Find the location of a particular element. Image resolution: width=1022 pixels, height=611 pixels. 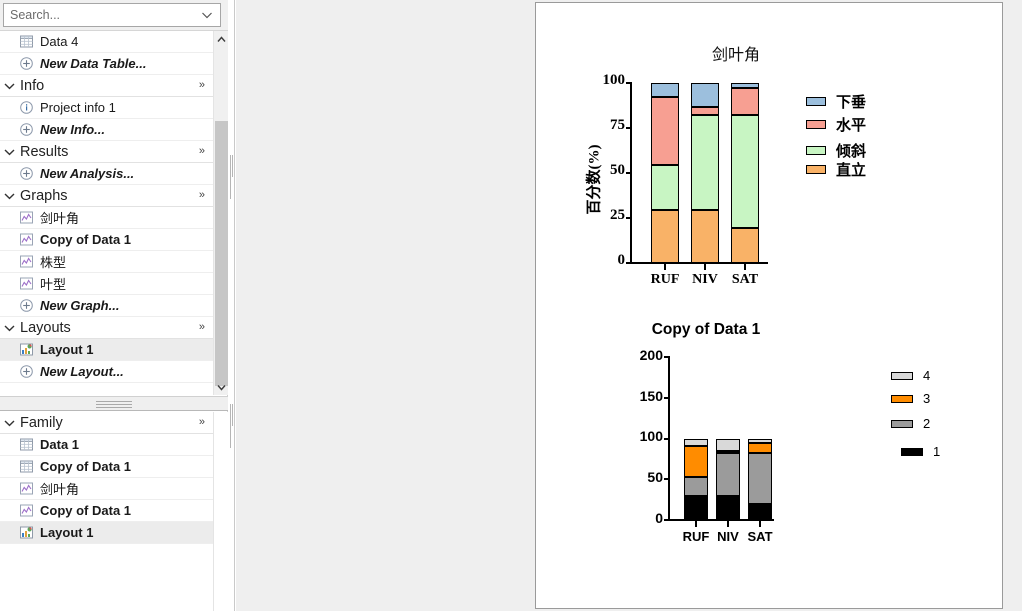

y-tick-label: 200 is located at coordinates (651, 354).